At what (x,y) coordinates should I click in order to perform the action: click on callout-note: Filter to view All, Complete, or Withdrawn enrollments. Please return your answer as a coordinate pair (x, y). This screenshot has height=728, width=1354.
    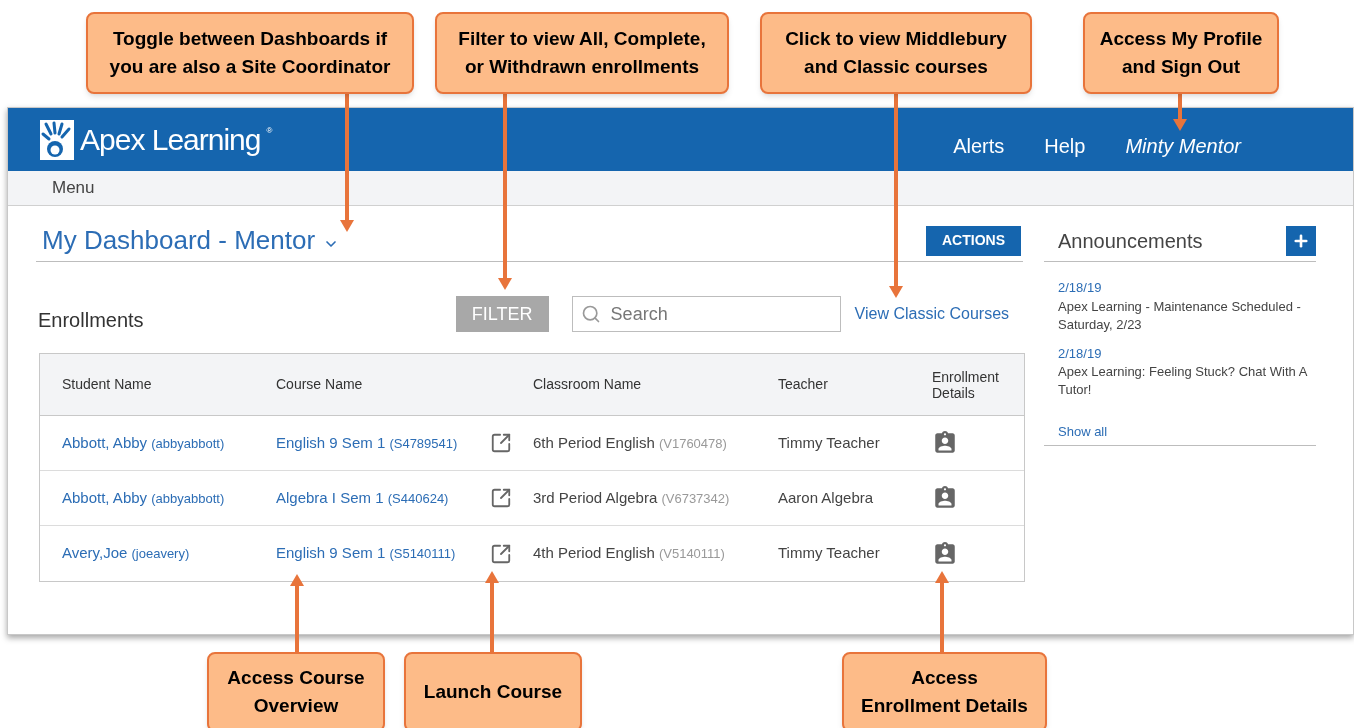
    Looking at the image, I should click on (582, 53).